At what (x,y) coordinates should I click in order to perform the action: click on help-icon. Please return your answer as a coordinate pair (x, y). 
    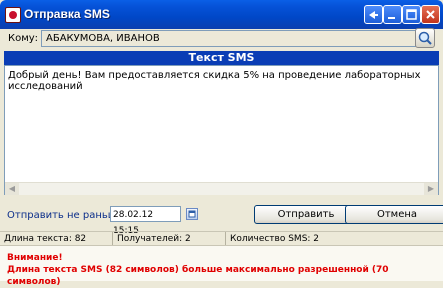
    Looking at the image, I should click on (373, 15).